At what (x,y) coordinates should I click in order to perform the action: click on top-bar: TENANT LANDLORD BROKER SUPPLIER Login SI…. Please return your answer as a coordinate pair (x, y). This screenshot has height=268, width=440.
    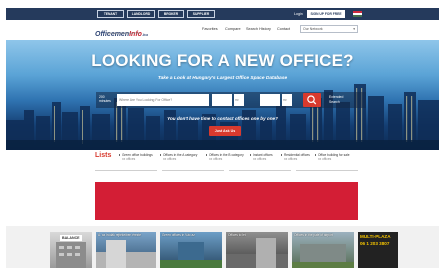
    Looking at the image, I should click on (222, 14).